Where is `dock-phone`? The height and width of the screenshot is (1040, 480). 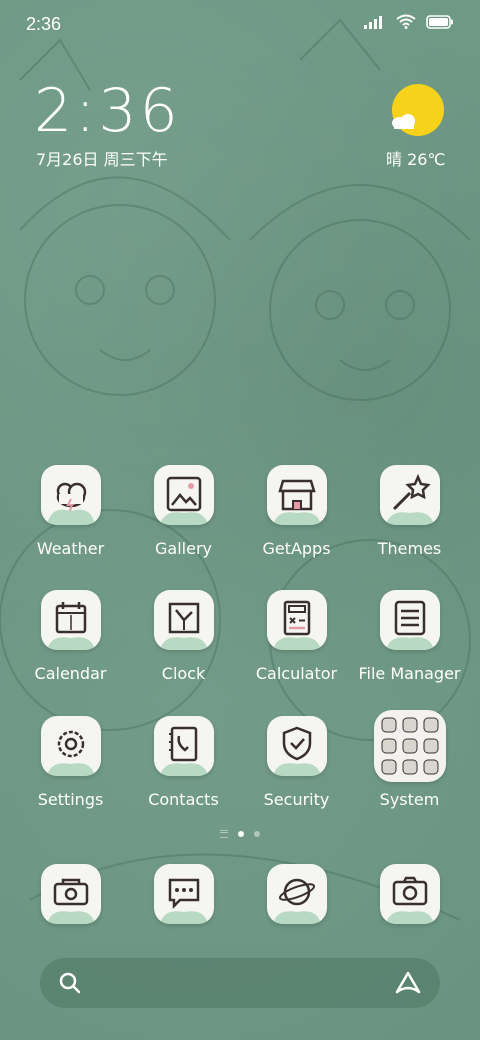
dock-phone is located at coordinates (70, 894).